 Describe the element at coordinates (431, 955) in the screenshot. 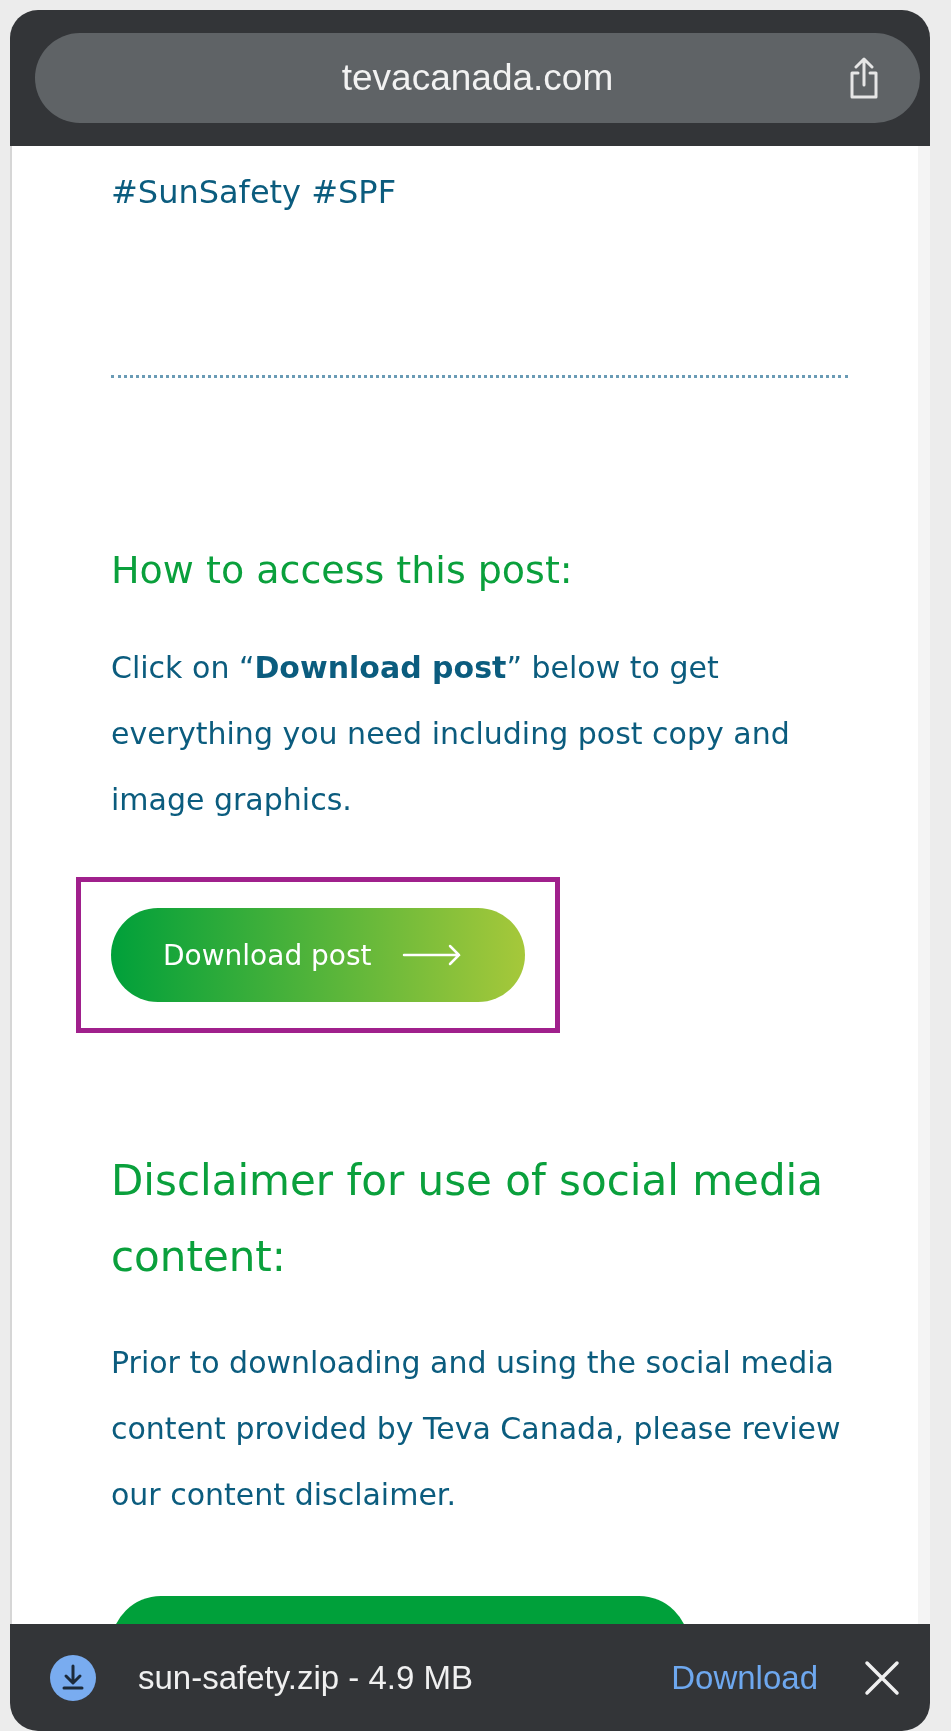

I see `arrow-right-icon` at that location.